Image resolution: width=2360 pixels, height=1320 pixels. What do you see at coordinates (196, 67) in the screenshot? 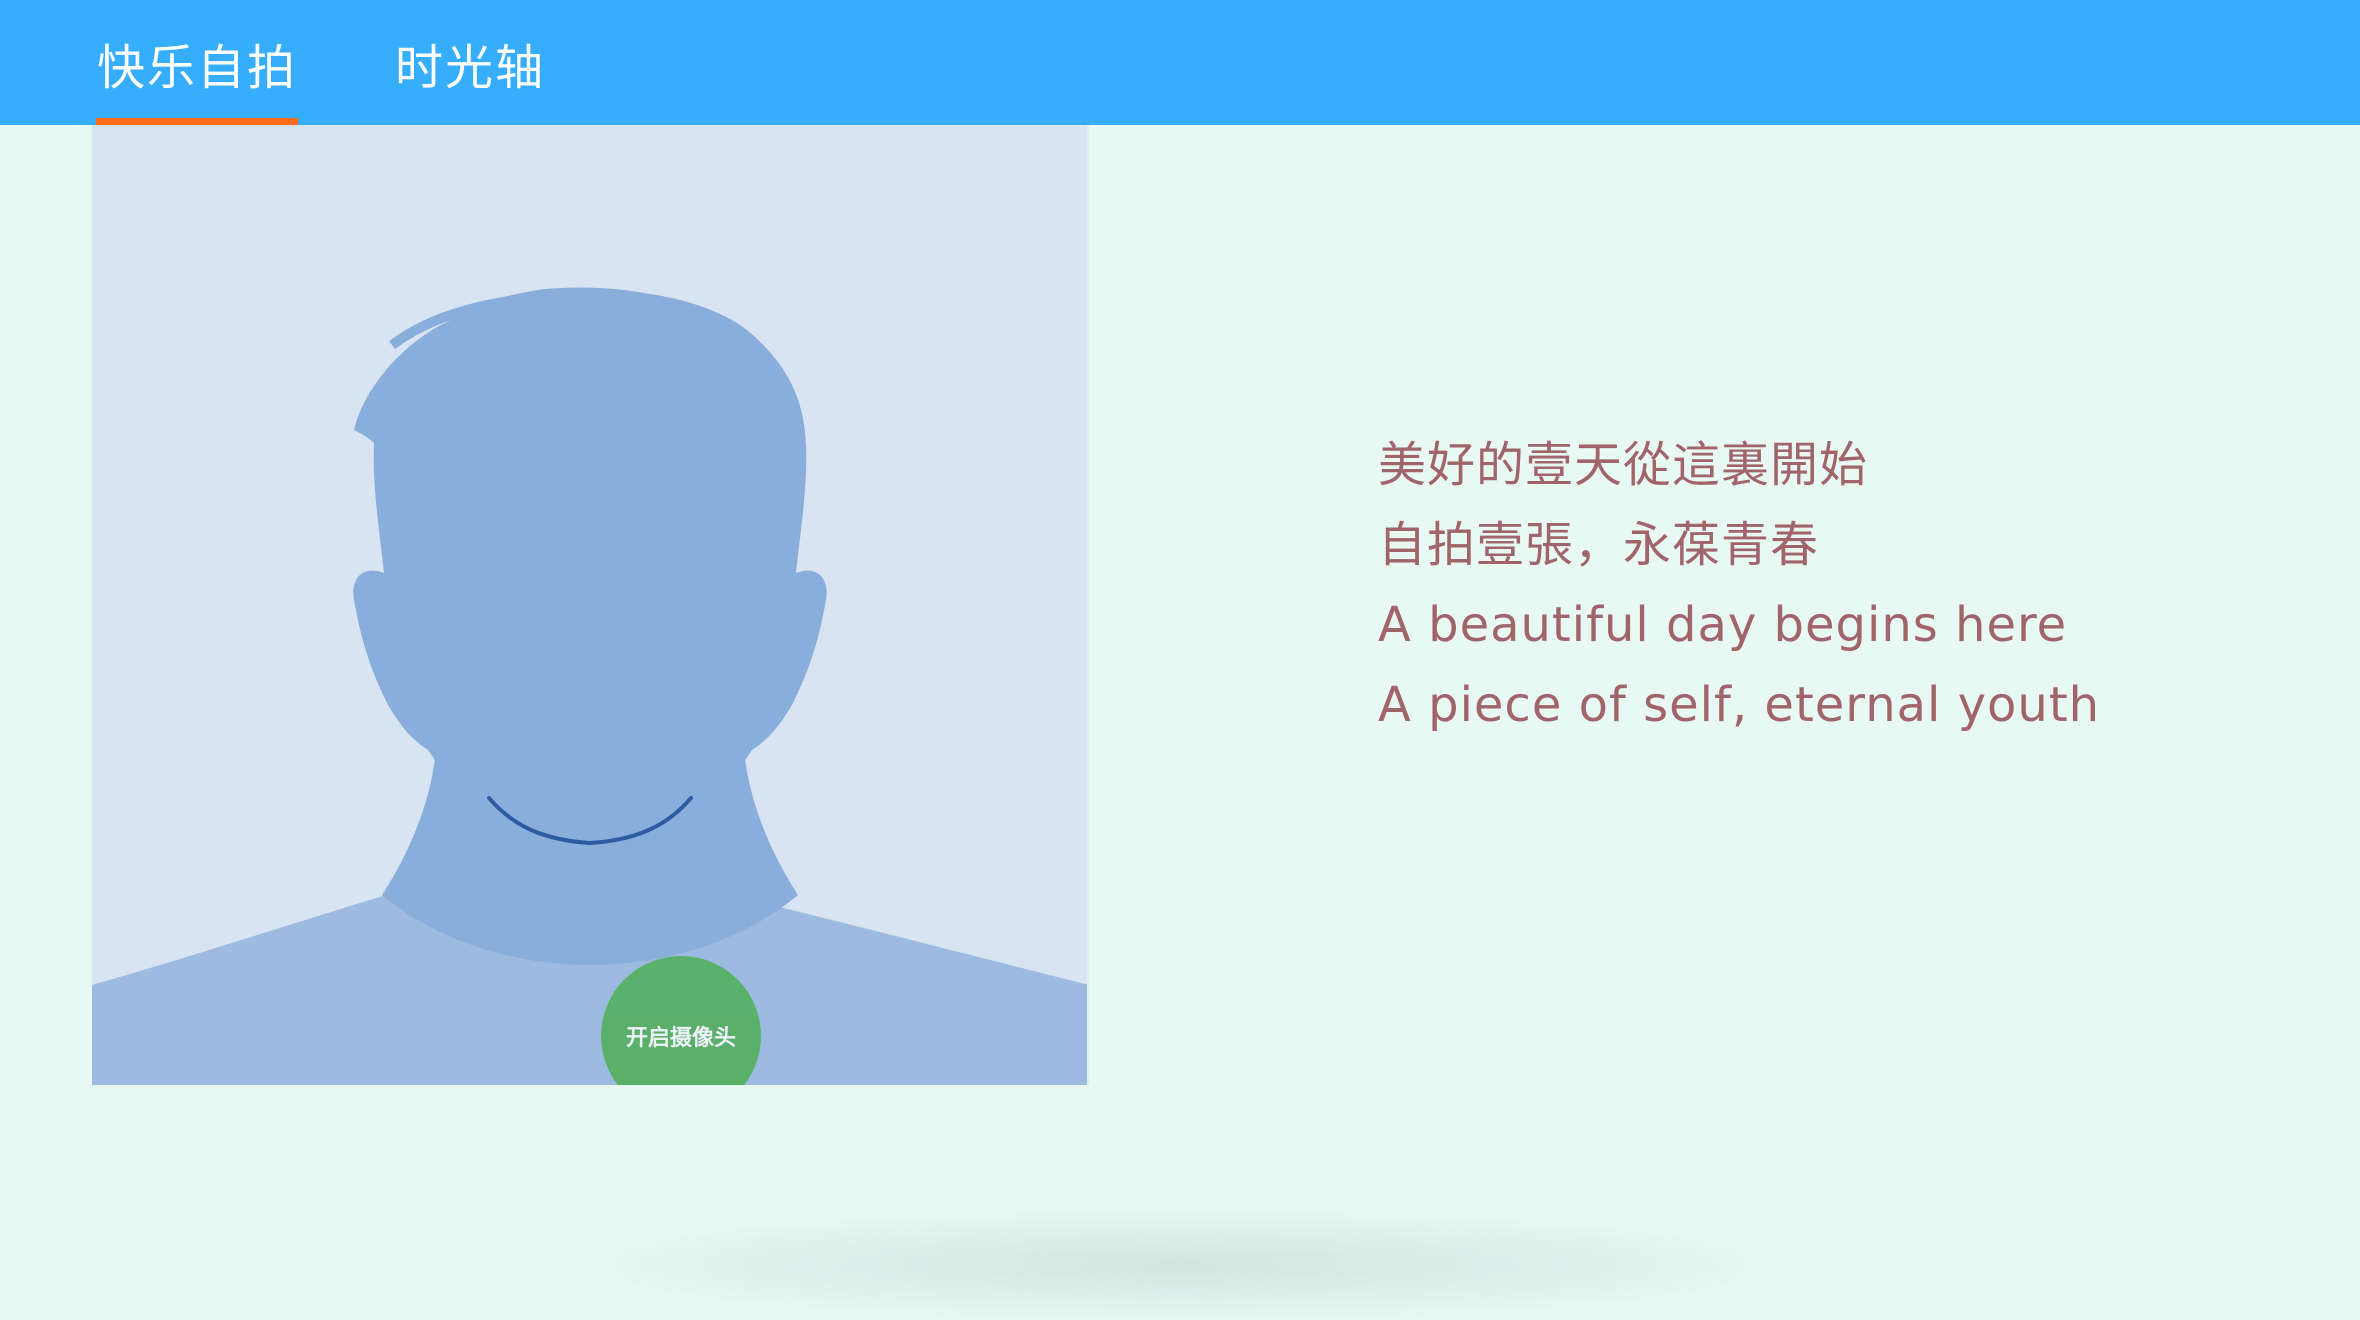
I see `tab-happy-selfie-label: 快乐自拍` at bounding box center [196, 67].